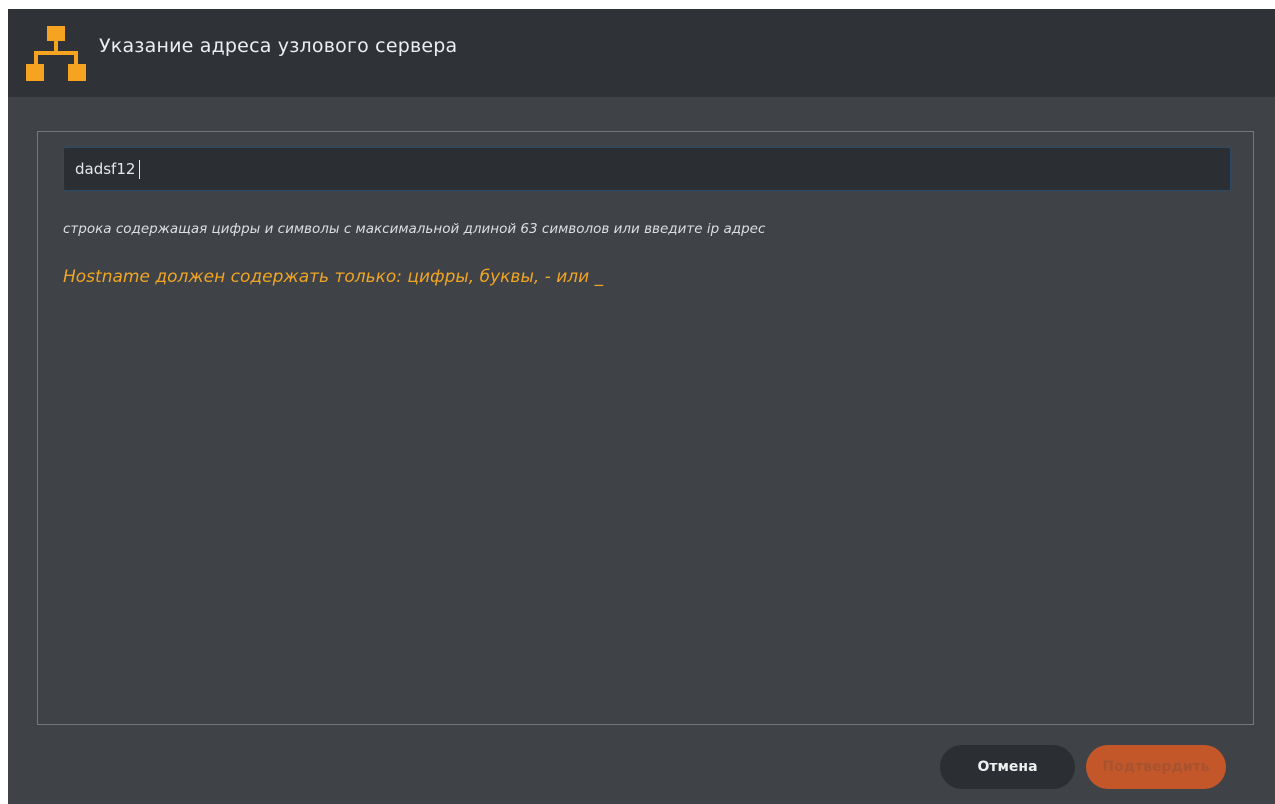  I want to click on text-caret, so click(140, 169).